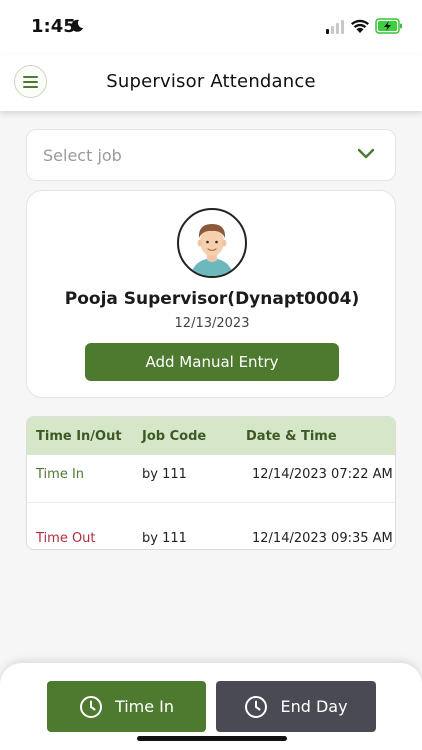 This screenshot has width=422, height=750. What do you see at coordinates (66, 538) in the screenshot?
I see `row-type: Time Out` at bounding box center [66, 538].